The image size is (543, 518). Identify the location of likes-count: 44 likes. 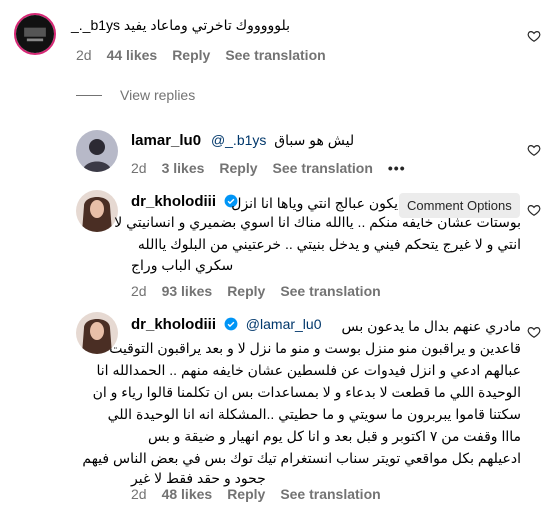
(132, 55).